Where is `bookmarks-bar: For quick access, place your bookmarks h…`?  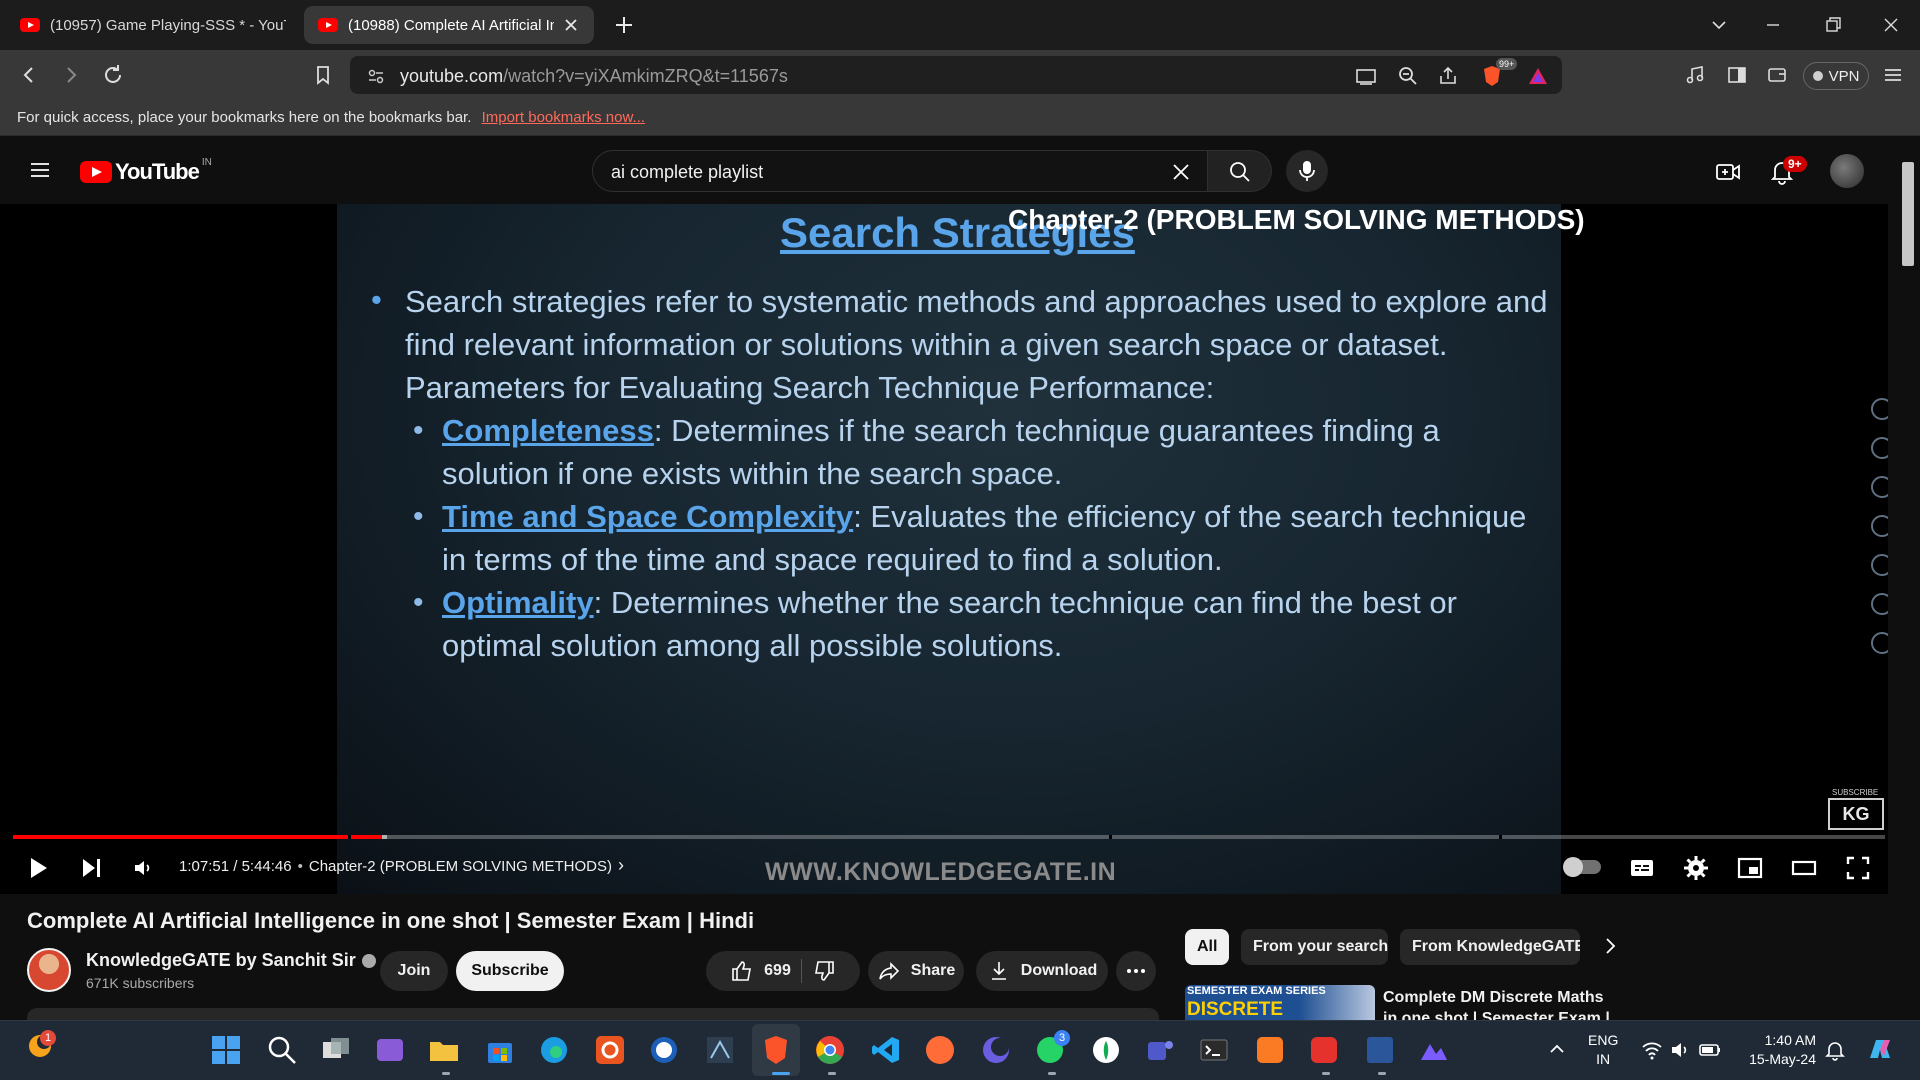
bookmarks-bar: For quick access, place your bookmarks h… is located at coordinates (960, 118).